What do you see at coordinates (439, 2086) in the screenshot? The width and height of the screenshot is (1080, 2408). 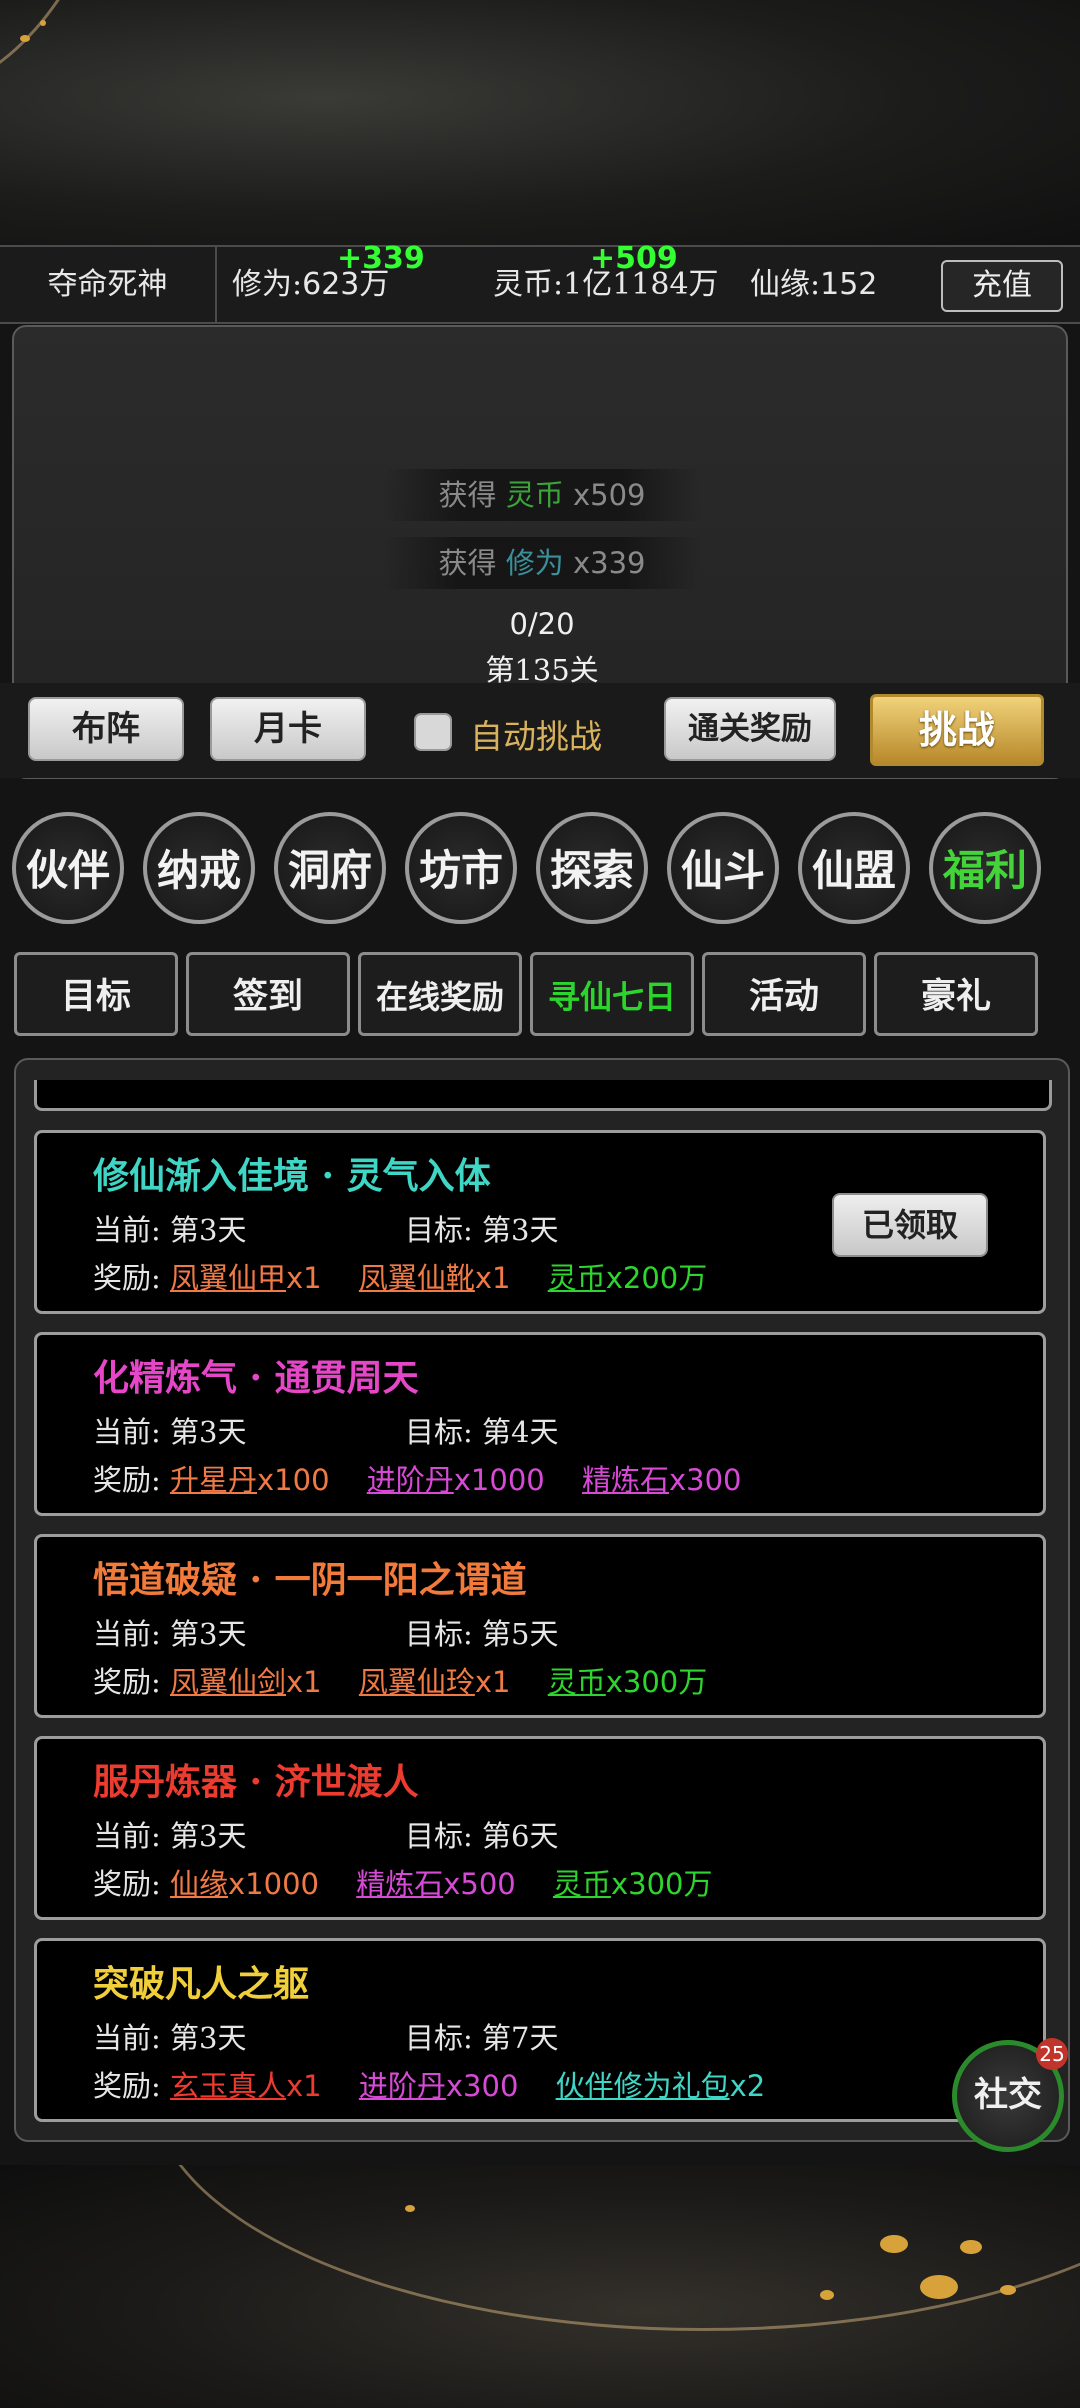 I see `reward-item: 进阶丹x300` at bounding box center [439, 2086].